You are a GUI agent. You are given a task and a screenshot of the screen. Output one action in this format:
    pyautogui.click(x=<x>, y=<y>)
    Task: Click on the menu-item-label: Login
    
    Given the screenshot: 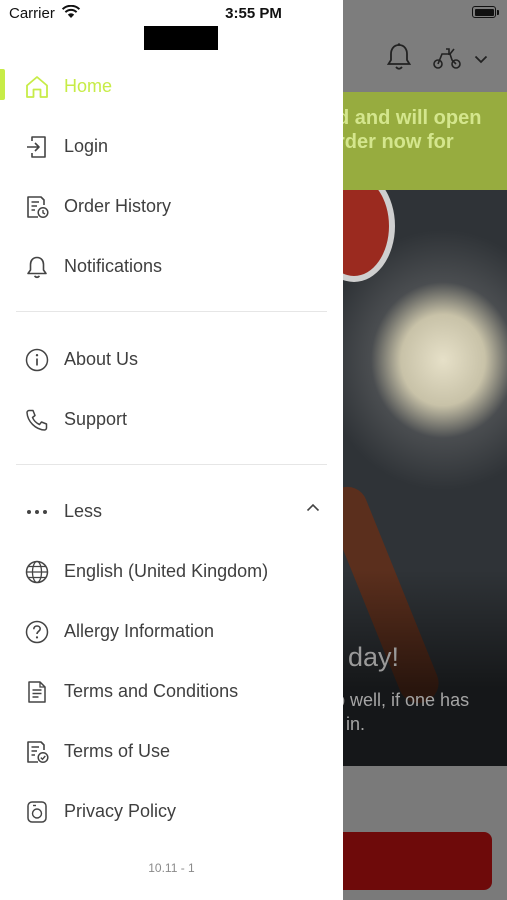 What is the action you would take?
    pyautogui.click(x=86, y=146)
    